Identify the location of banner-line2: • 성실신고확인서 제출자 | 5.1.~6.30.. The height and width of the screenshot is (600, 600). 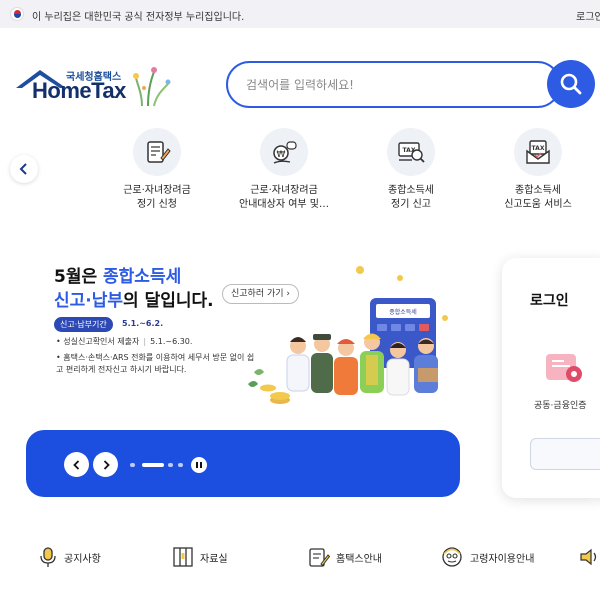
(124, 341).